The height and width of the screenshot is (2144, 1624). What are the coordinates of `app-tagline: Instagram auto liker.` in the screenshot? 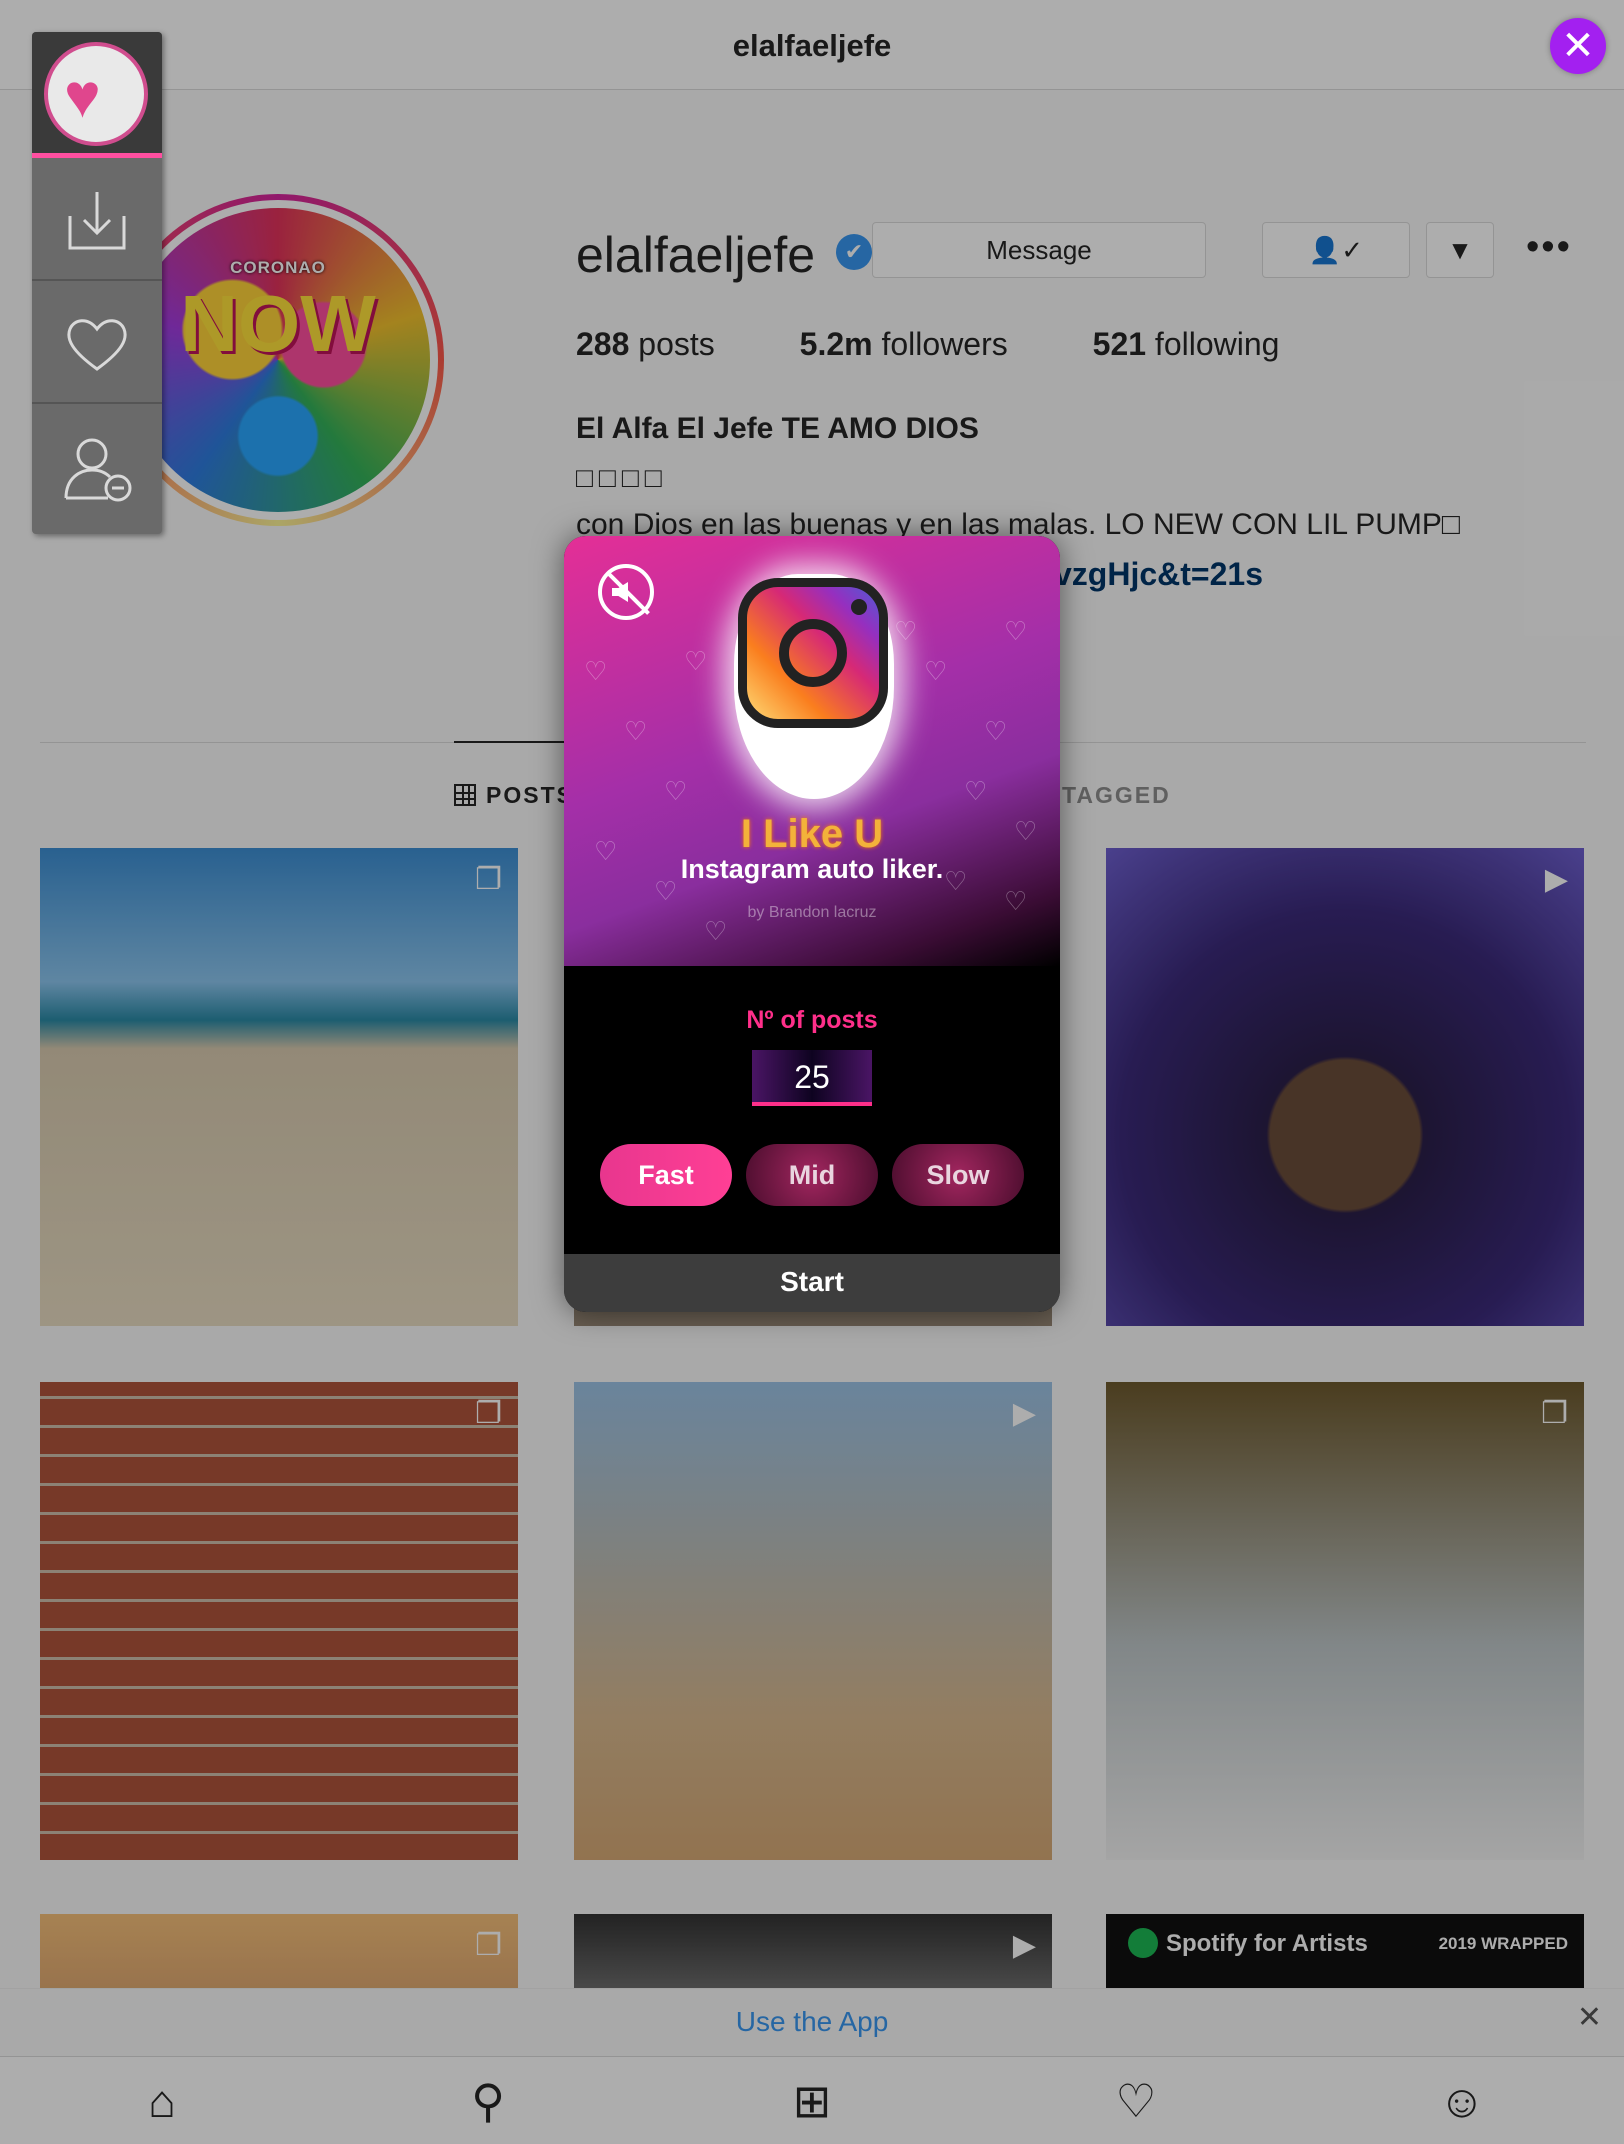 It's located at (812, 869).